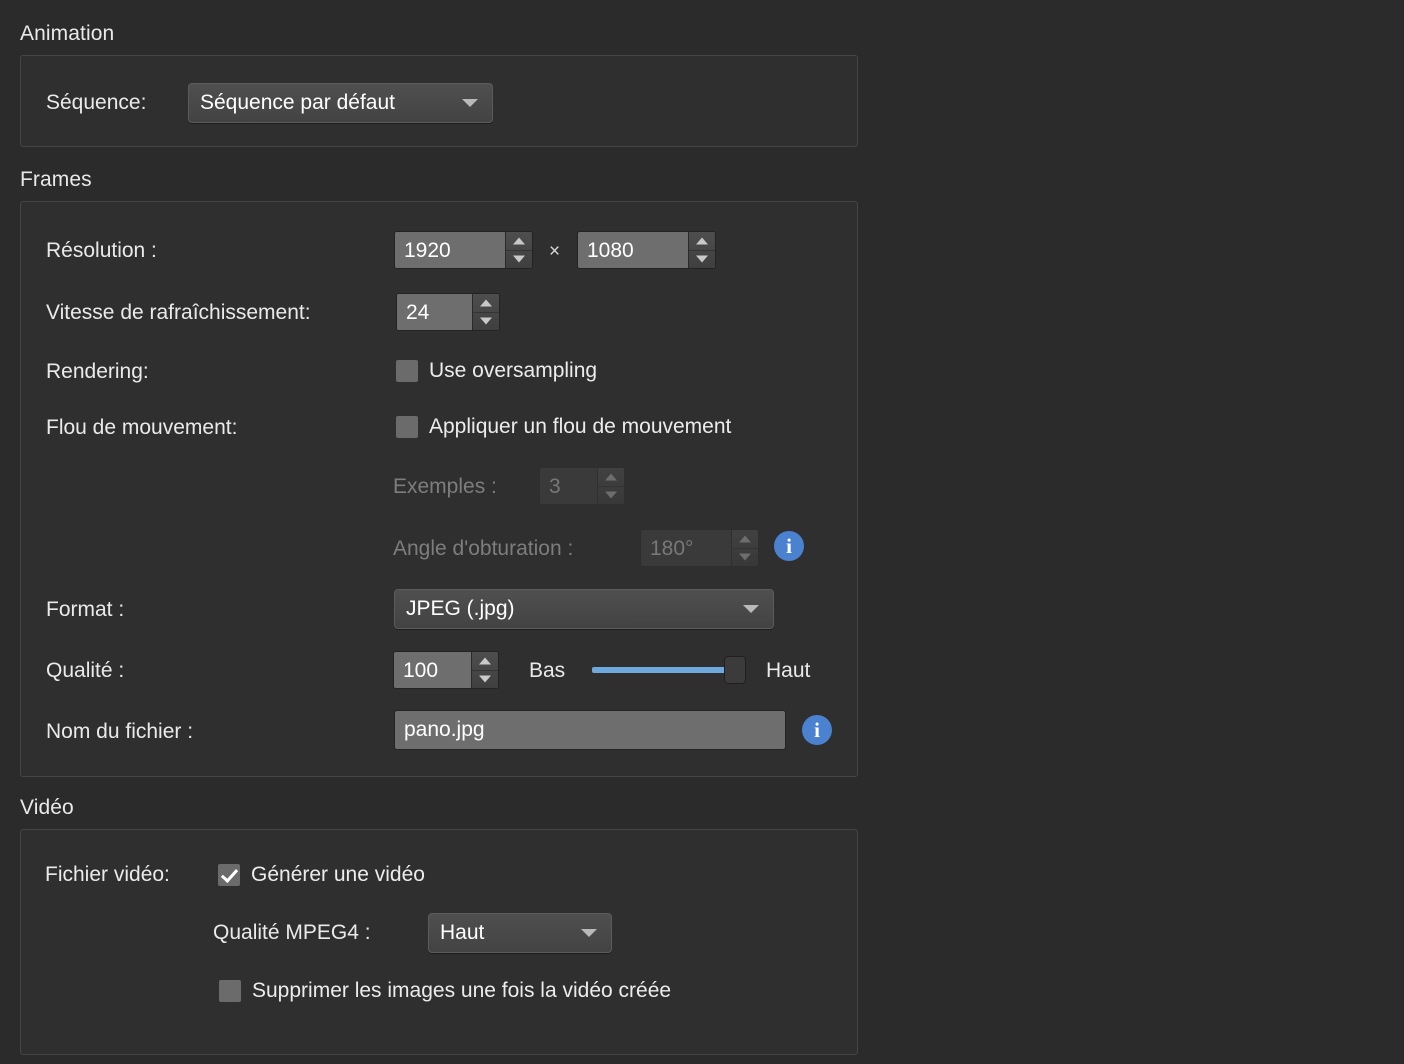  I want to click on framerate-stepper-buttons, so click(485, 312).